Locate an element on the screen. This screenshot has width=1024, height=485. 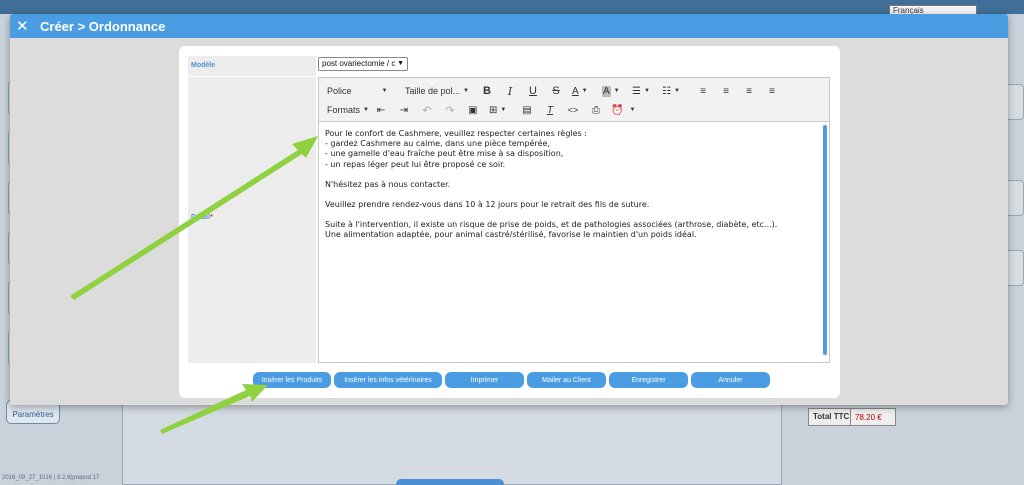
redo-icon: ↷ is located at coordinates (450, 110).